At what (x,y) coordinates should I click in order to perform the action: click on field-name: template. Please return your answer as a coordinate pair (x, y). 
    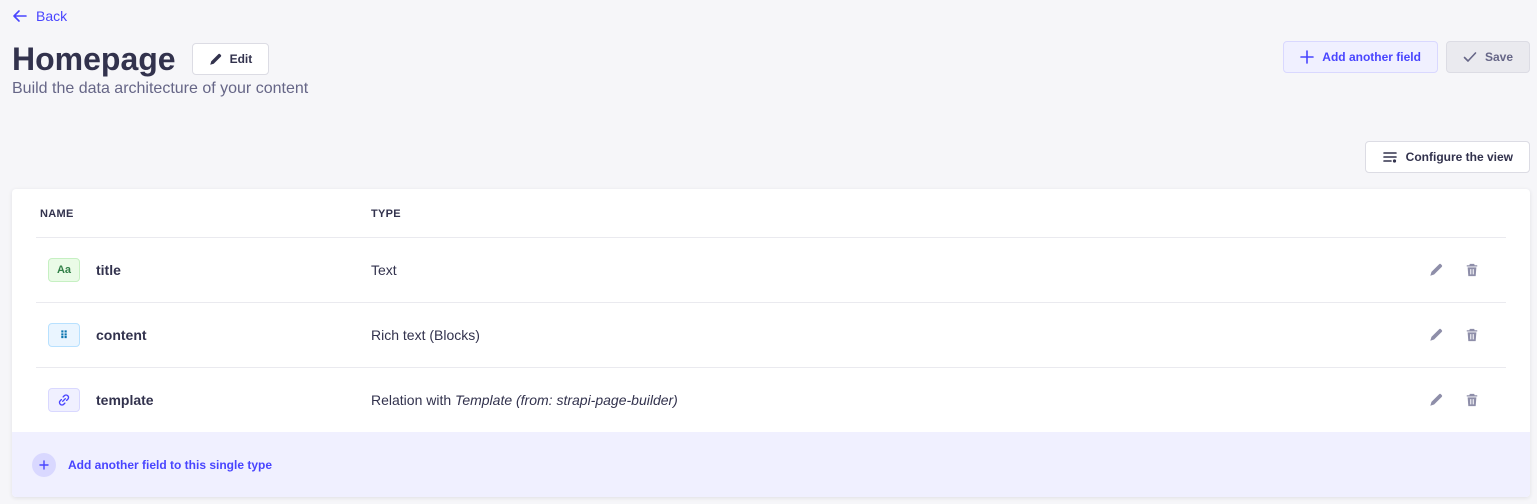
    Looking at the image, I should click on (125, 400).